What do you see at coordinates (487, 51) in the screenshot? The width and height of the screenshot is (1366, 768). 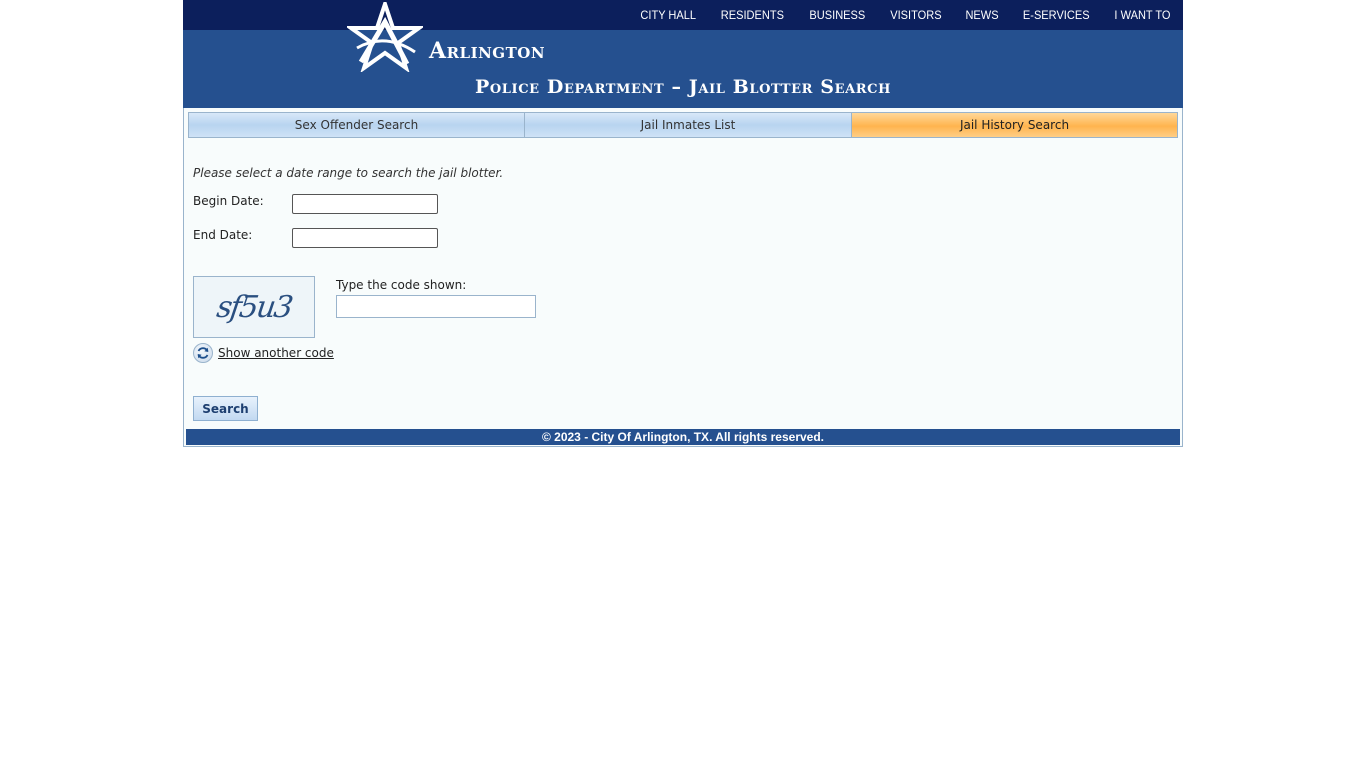 I see `city-name: Arlington` at bounding box center [487, 51].